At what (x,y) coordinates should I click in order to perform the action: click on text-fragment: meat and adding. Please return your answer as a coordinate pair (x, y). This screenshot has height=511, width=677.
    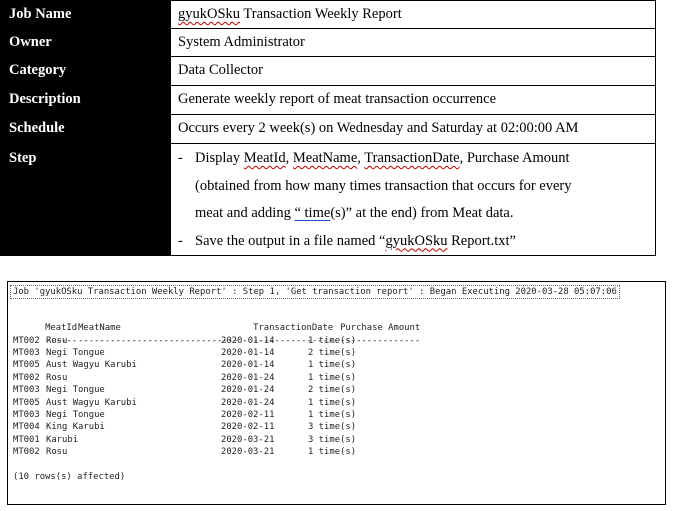
    Looking at the image, I should click on (245, 213).